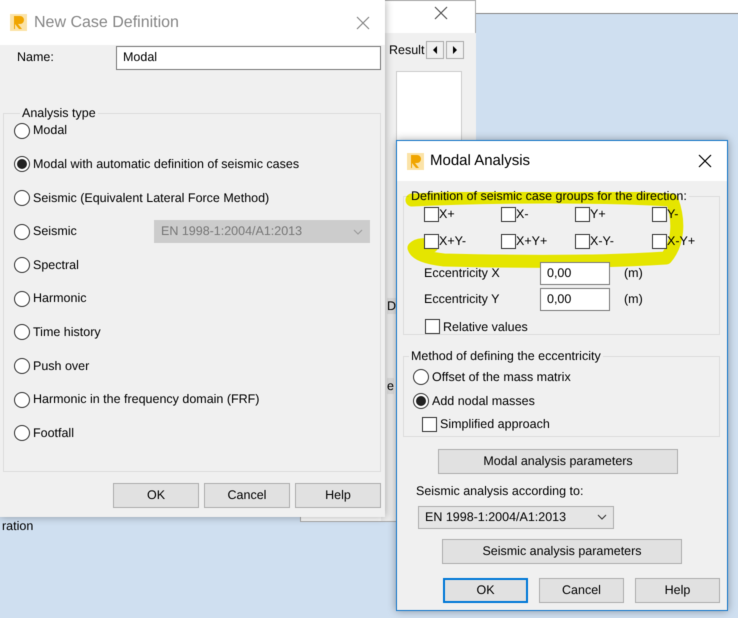 This screenshot has height=618, width=738. What do you see at coordinates (500, 491) in the screenshot?
I see `field-label: Seismic analysis according to:` at bounding box center [500, 491].